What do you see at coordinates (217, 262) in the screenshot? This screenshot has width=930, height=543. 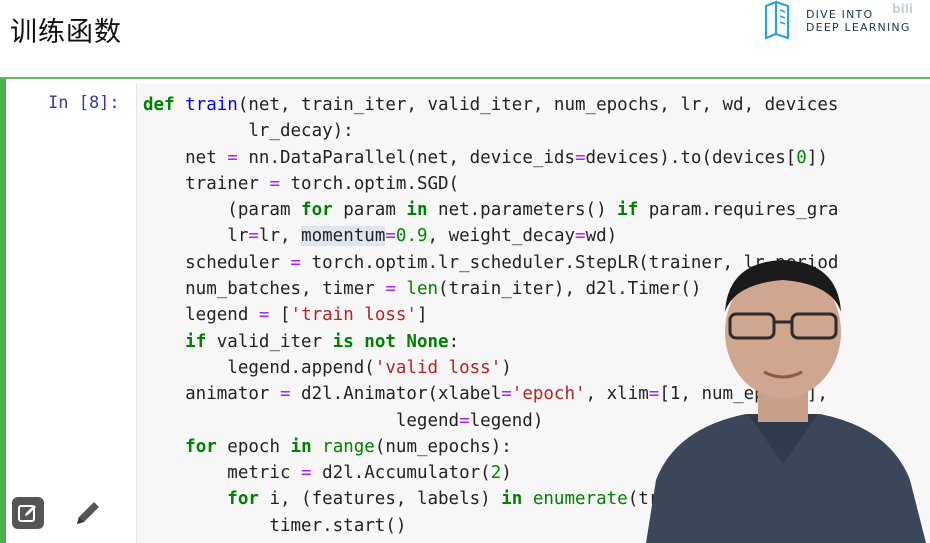 I see `code-text: scheduler` at bounding box center [217, 262].